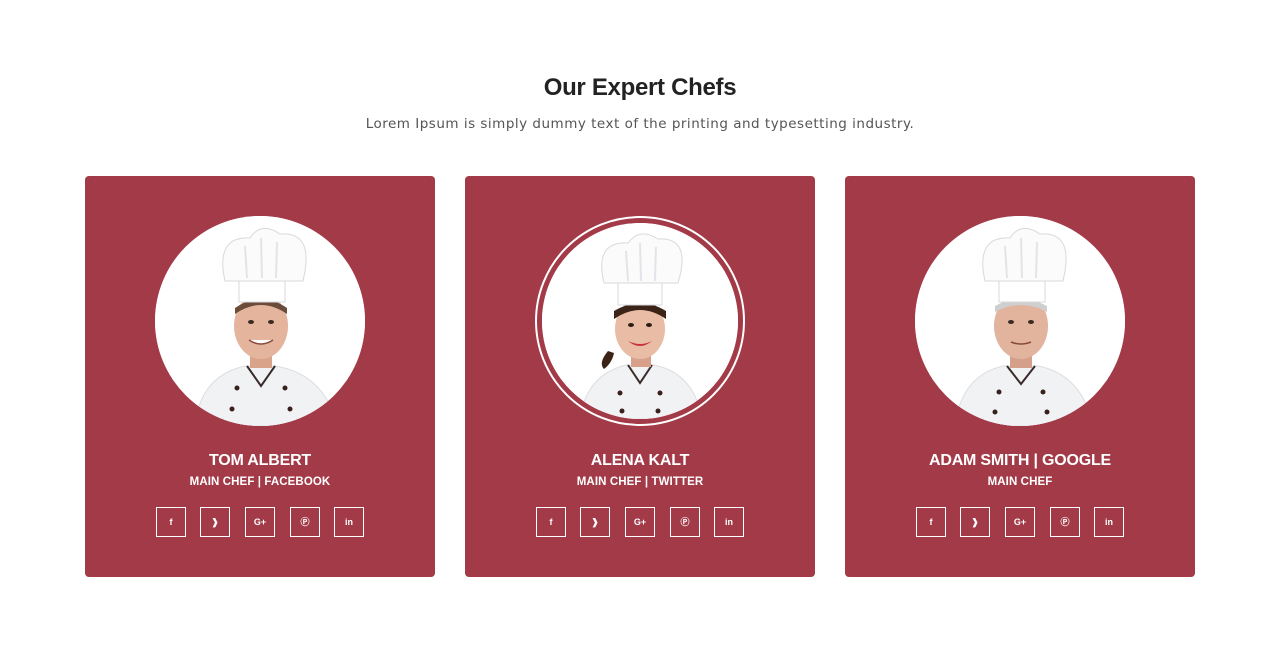 This screenshot has height=664, width=1280. I want to click on chef-female-portrait, so click(640, 321).